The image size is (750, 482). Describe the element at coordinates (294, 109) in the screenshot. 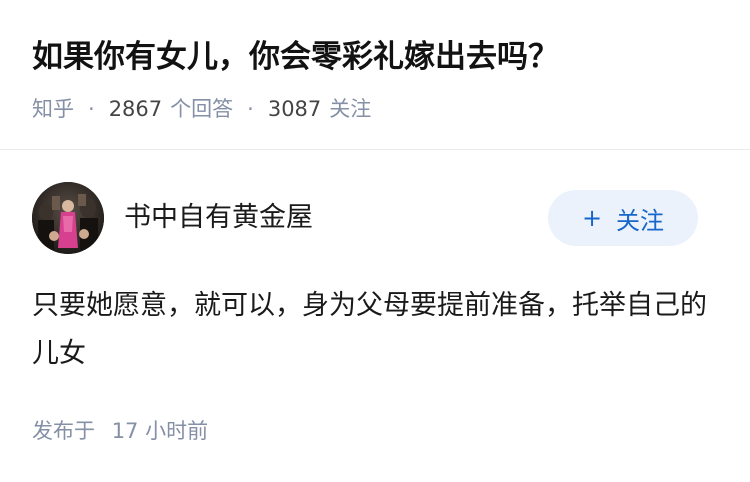

I see `followers-count: 3087` at that location.